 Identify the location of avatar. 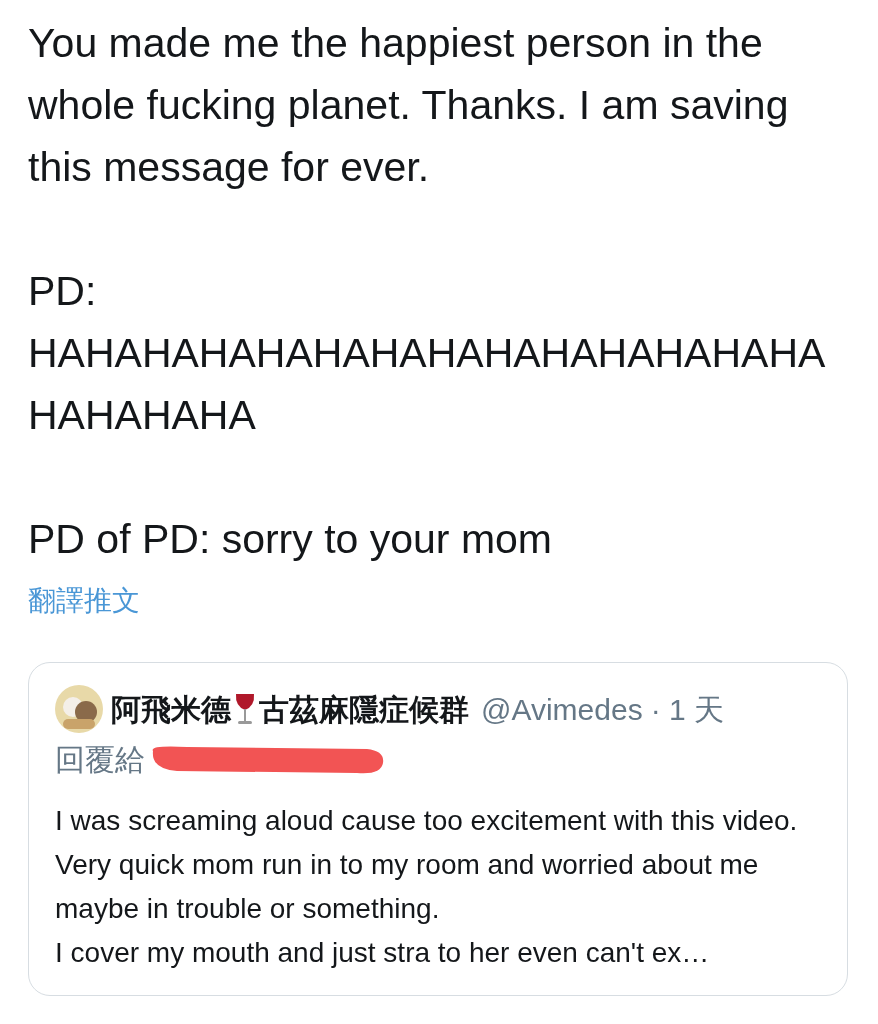
(79, 709).